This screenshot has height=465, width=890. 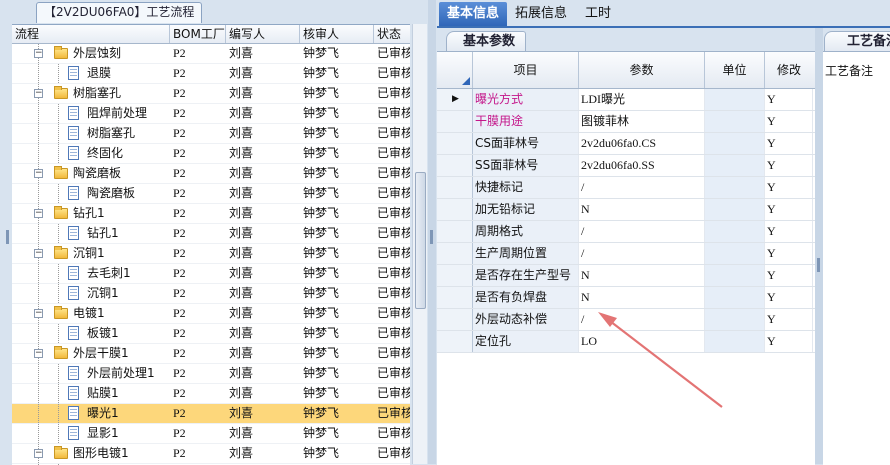 What do you see at coordinates (626, 144) in the screenshot?
I see `param-row: CS面菲林号 2v2du06fa0.CS Y` at bounding box center [626, 144].